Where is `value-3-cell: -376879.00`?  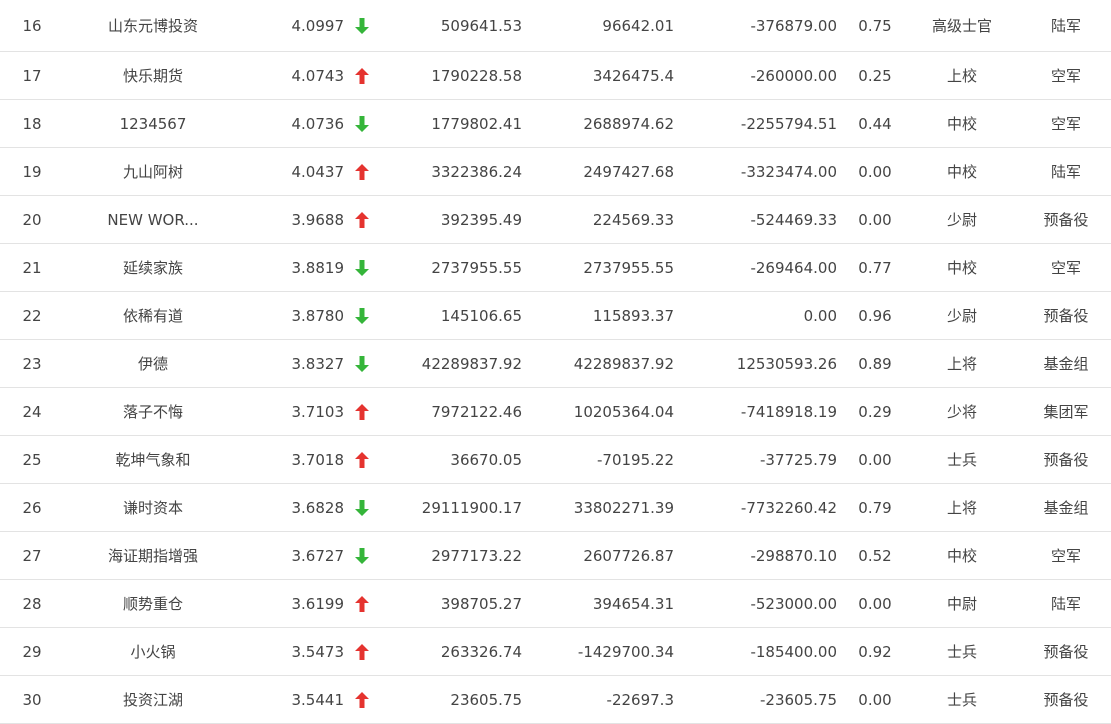 value-3-cell: -376879.00 is located at coordinates (793, 25).